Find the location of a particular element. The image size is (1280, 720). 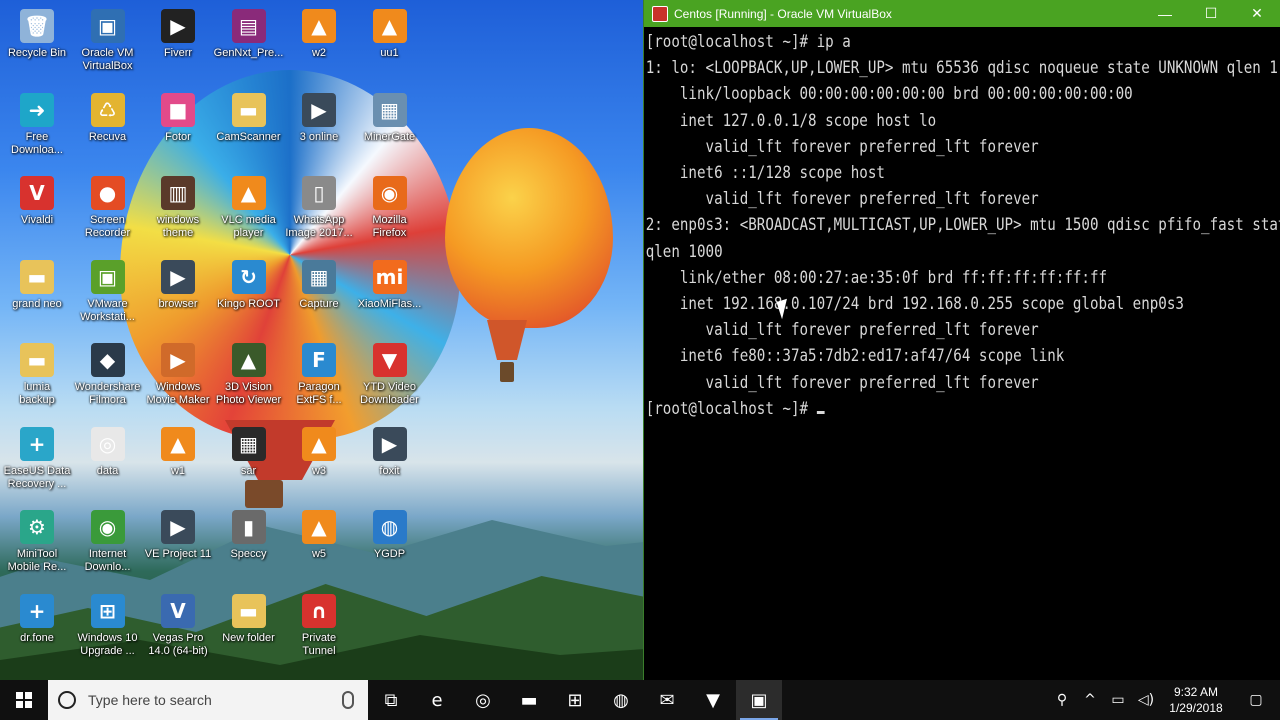

desktop-icon: ▣ Oracle VM VirtualBox is located at coordinates (108, 42).